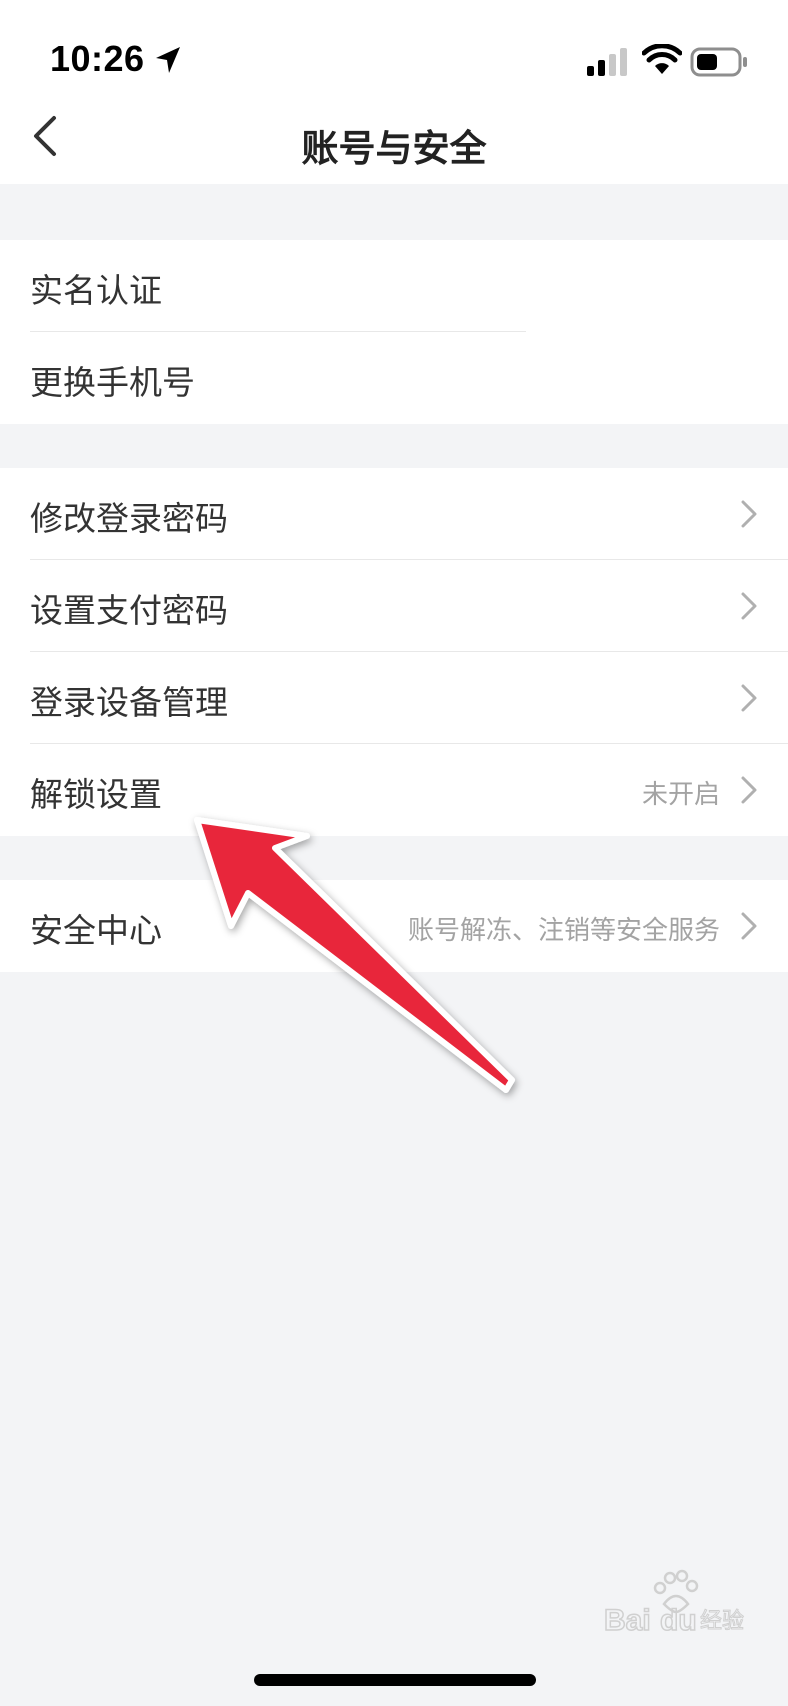 The width and height of the screenshot is (788, 1706). What do you see at coordinates (563, 931) in the screenshot?
I see `security-center-description: 账号解冻、注销等安全服务` at bounding box center [563, 931].